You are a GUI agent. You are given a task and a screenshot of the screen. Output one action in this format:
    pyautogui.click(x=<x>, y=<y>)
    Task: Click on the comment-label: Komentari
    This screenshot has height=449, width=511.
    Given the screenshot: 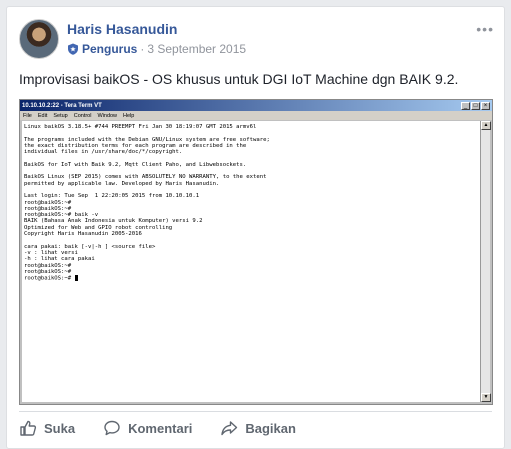 What is the action you would take?
    pyautogui.click(x=160, y=428)
    